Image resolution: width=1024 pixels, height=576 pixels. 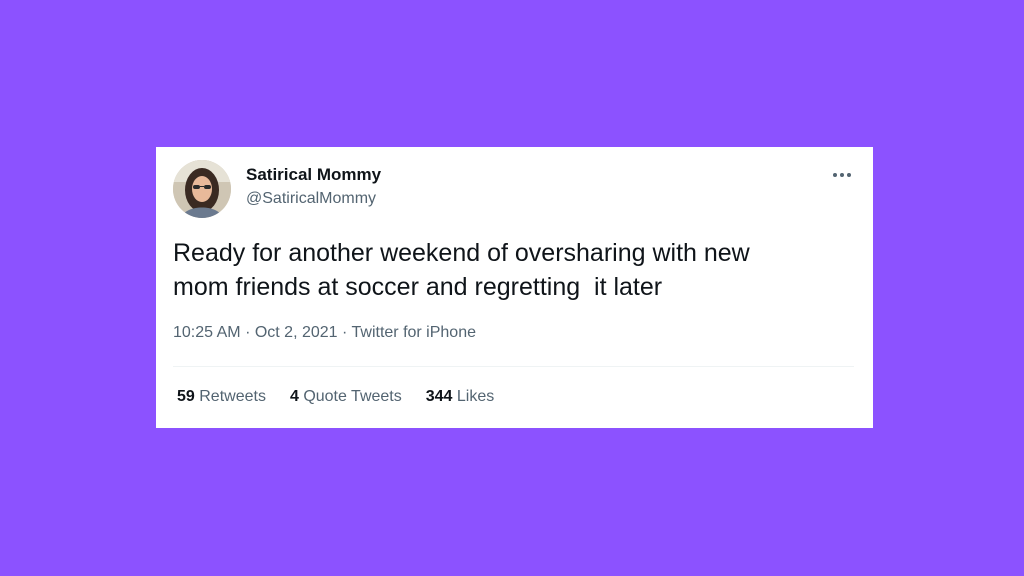 What do you see at coordinates (513, 366) in the screenshot?
I see `divider` at bounding box center [513, 366].